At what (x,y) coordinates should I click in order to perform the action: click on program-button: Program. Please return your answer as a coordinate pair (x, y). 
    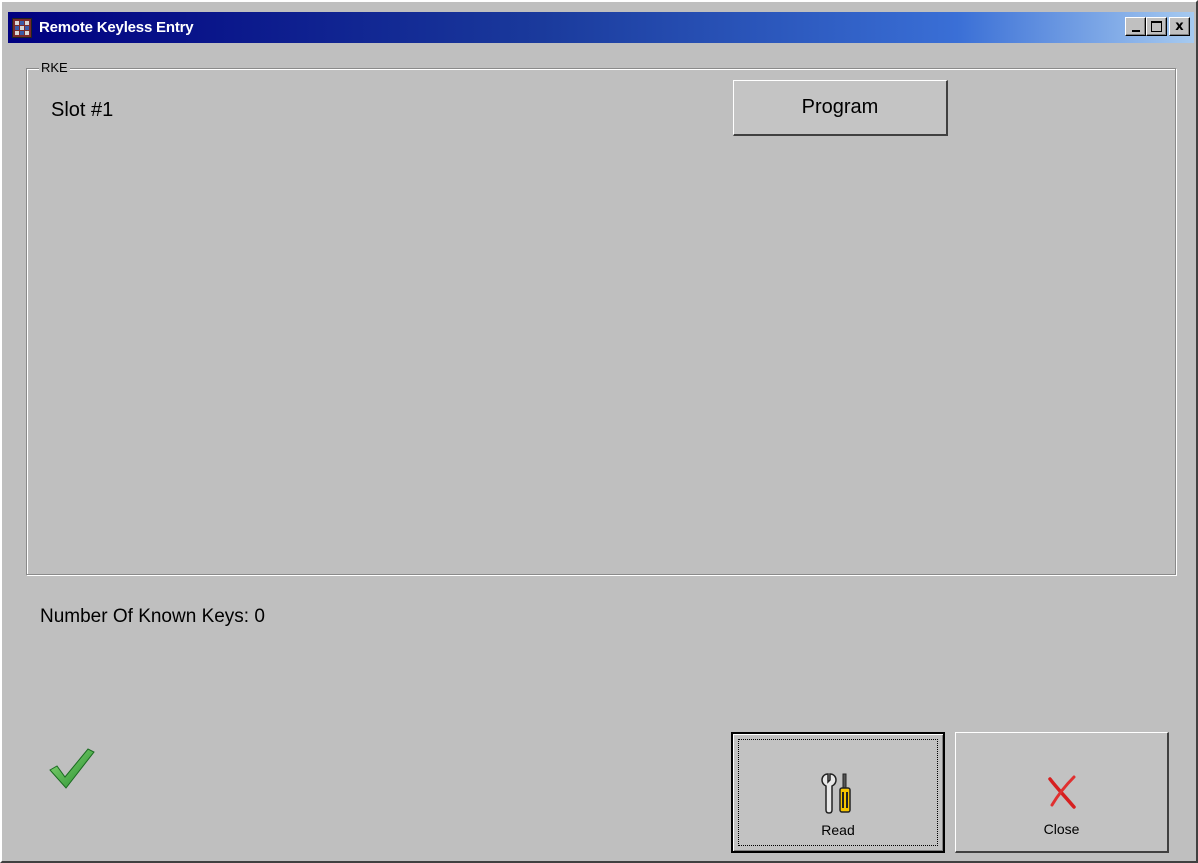
    Looking at the image, I should click on (840, 108).